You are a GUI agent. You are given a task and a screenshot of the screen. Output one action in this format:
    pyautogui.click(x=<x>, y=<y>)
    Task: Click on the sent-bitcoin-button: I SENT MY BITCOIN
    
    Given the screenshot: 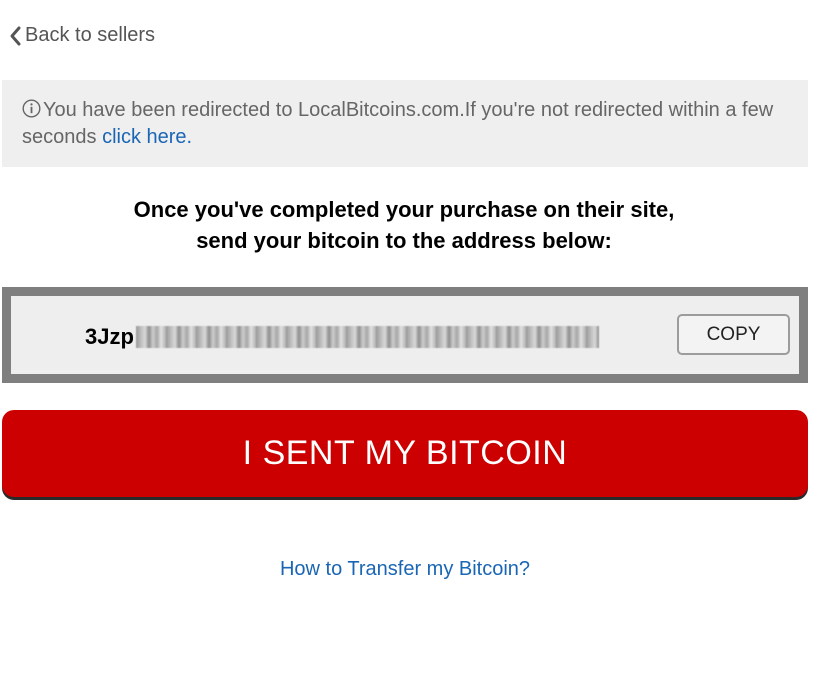 What is the action you would take?
    pyautogui.click(x=405, y=453)
    